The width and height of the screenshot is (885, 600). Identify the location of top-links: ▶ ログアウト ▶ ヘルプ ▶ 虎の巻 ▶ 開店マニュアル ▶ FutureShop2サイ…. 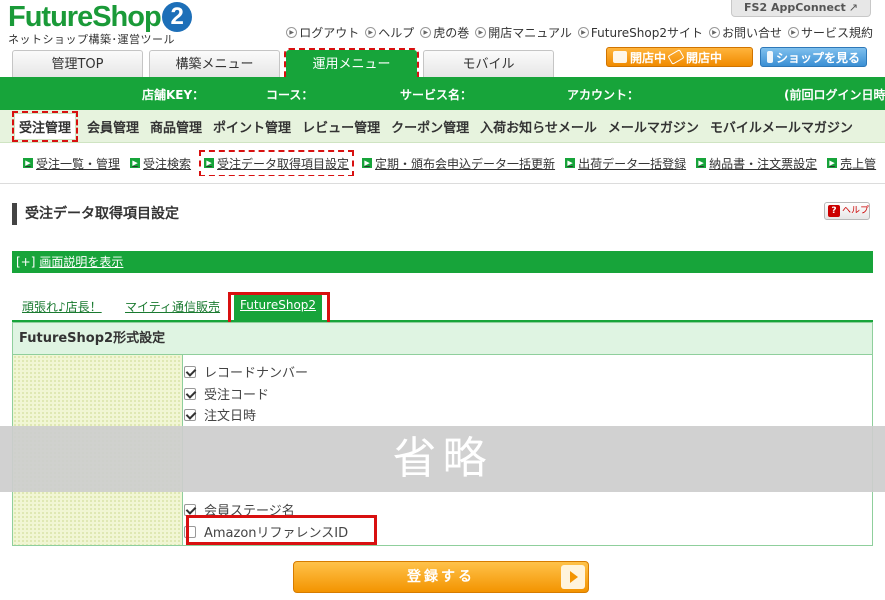
(579, 32).